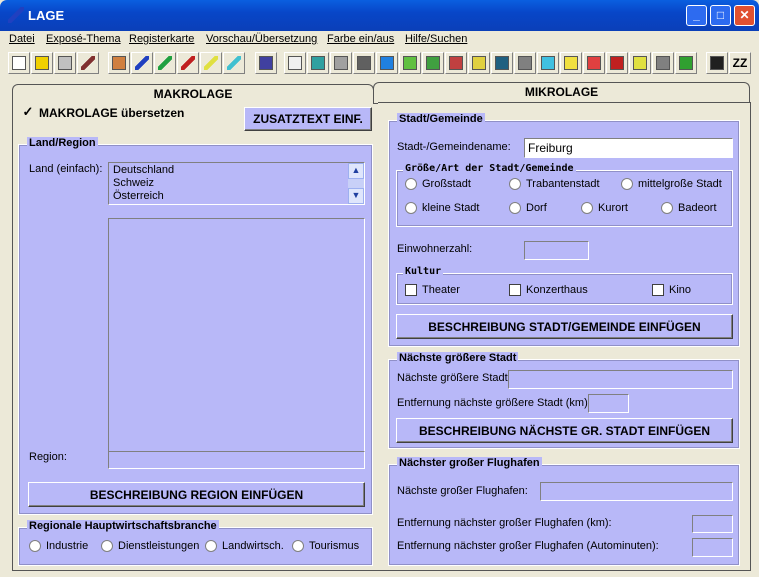 This screenshot has height=577, width=759. I want to click on building-green-button, so click(410, 63).